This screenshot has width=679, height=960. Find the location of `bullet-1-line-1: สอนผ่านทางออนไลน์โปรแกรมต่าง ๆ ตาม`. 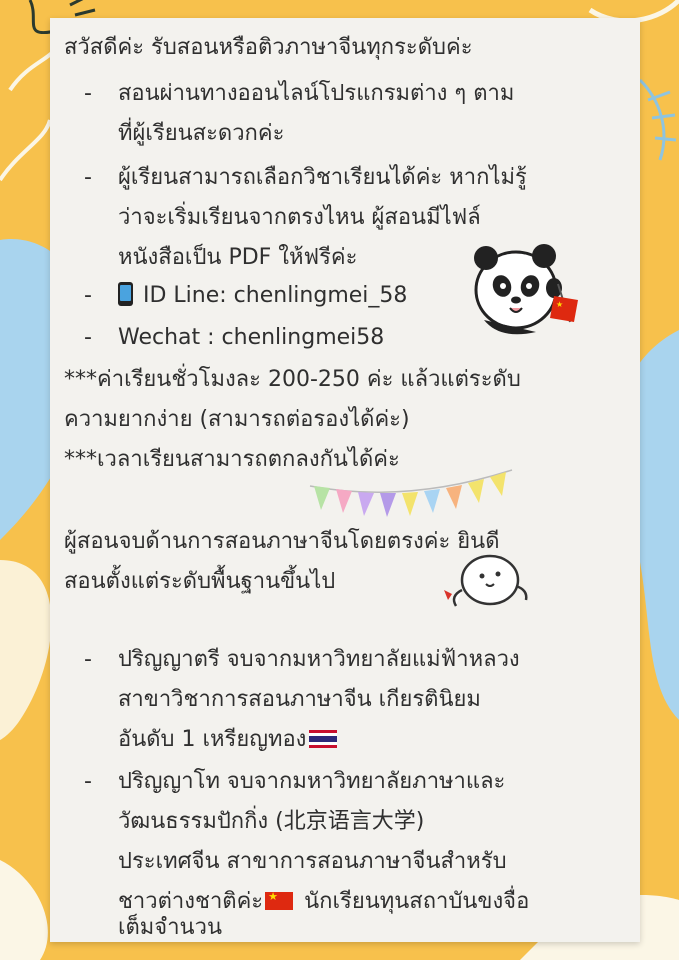

bullet-1-line-1: สอนผ่านทางออนไลน์โปรแกรมต่าง ๆ ตาม is located at coordinates (316, 93).